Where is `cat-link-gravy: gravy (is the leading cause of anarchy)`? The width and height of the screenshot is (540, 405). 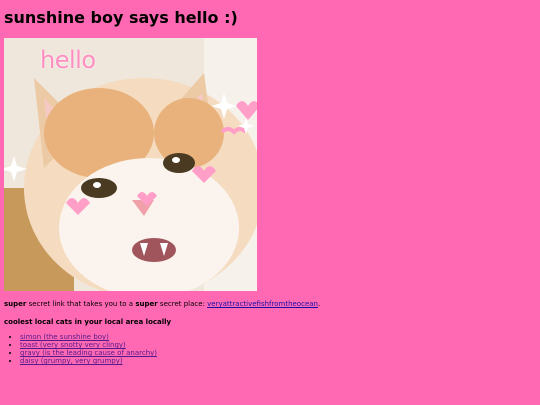 cat-link-gravy: gravy (is the leading cause of anarchy) is located at coordinates (88, 353).